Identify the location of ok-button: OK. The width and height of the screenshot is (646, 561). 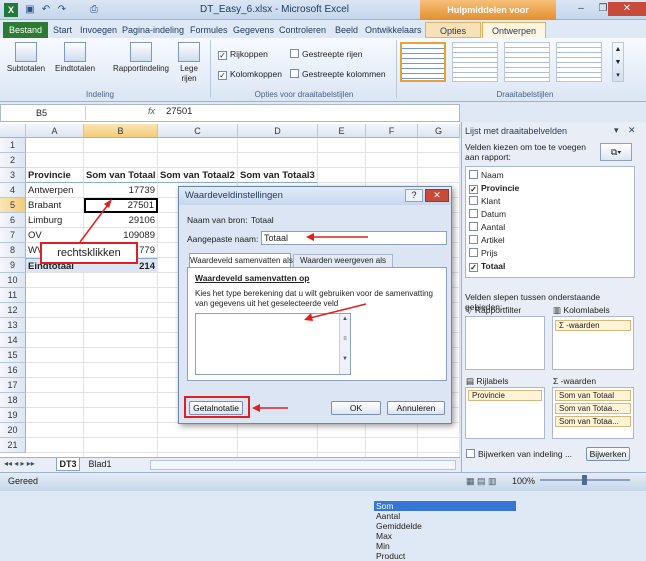
(356, 408).